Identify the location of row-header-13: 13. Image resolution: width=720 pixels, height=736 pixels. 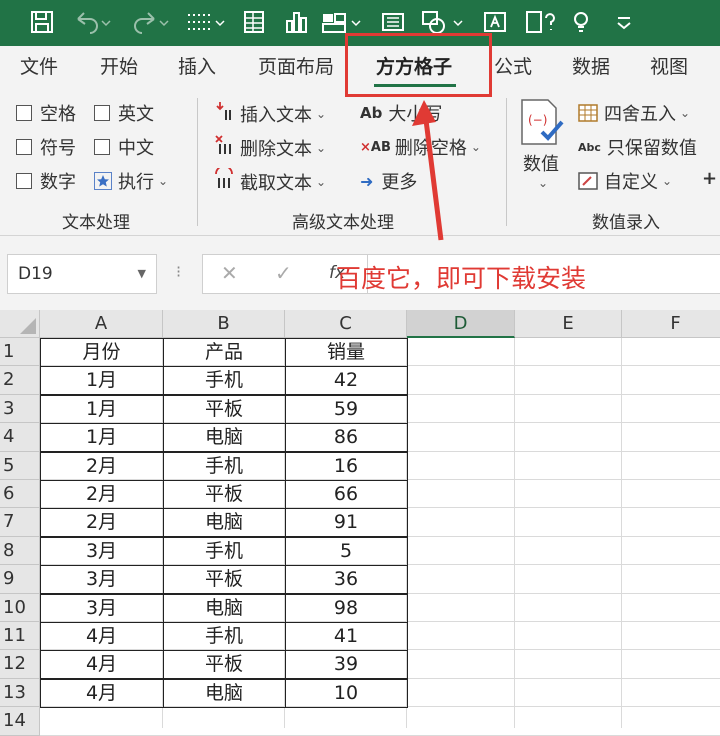
(20, 693).